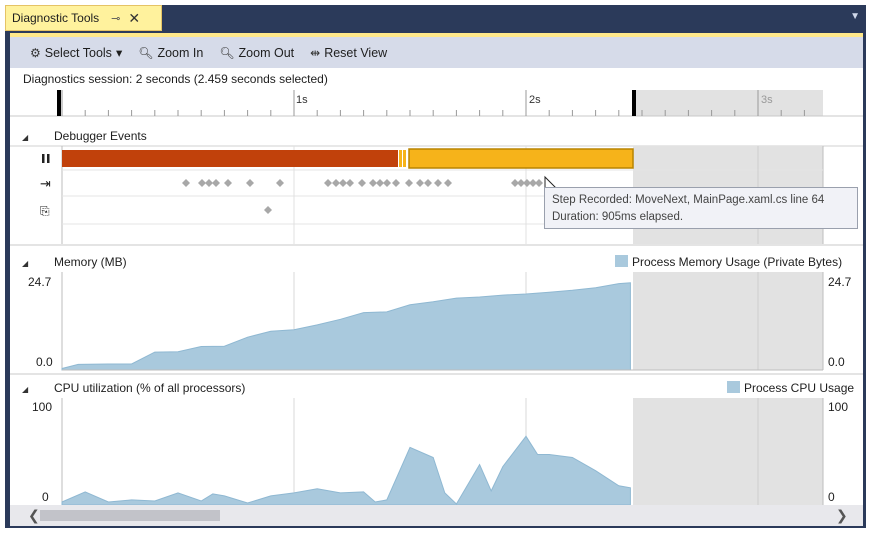 The width and height of the screenshot is (873, 534). What do you see at coordinates (302, 100) in the screenshot?
I see `ruler-label-1s: 1s` at bounding box center [302, 100].